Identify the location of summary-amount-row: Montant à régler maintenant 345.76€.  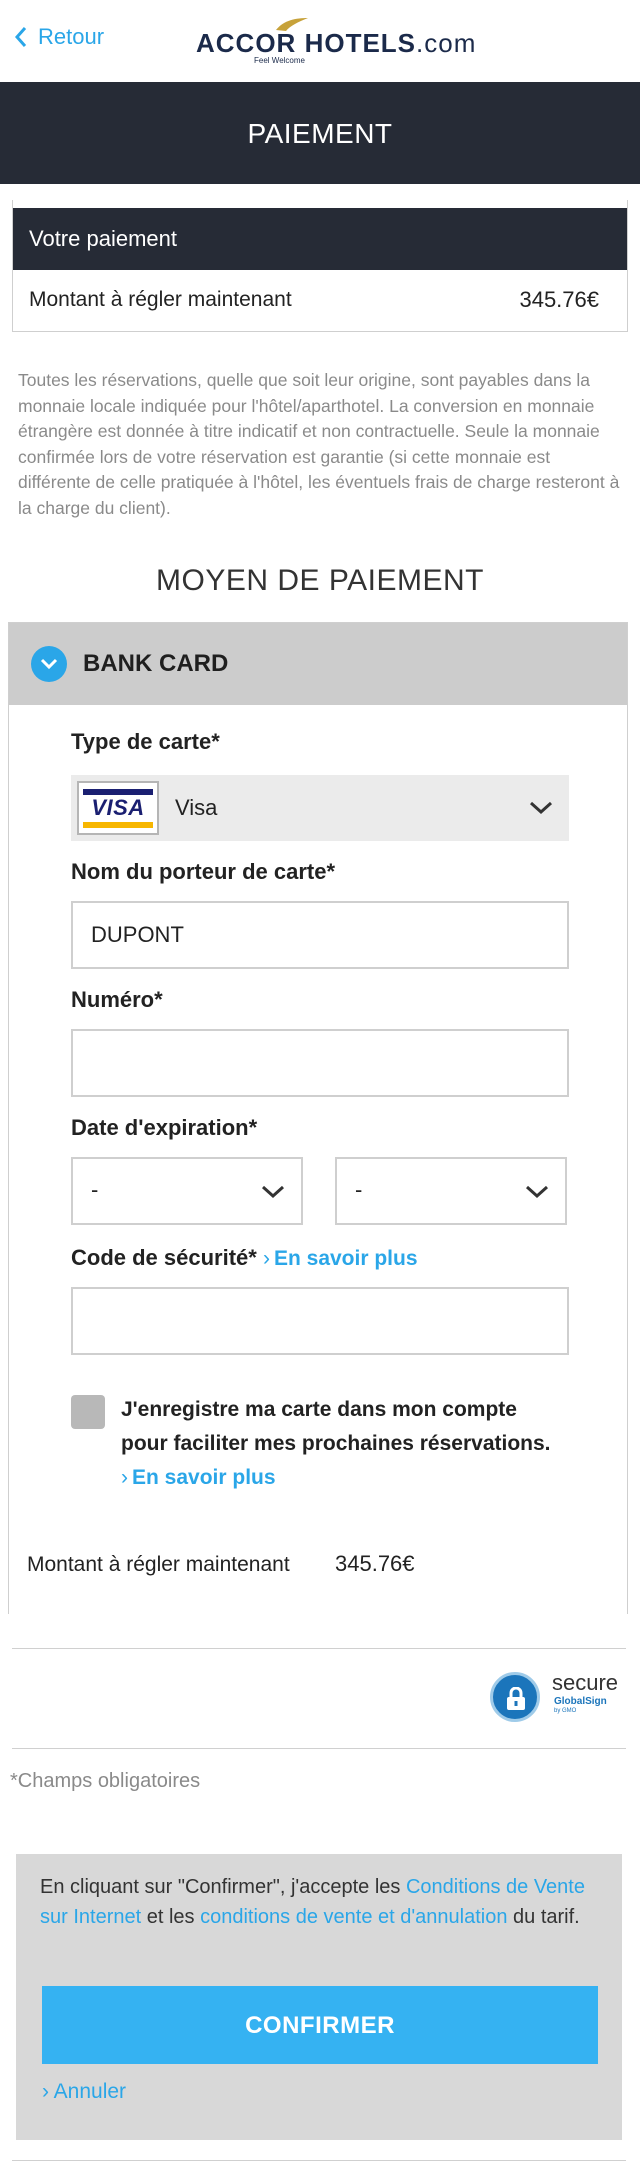
(320, 300).